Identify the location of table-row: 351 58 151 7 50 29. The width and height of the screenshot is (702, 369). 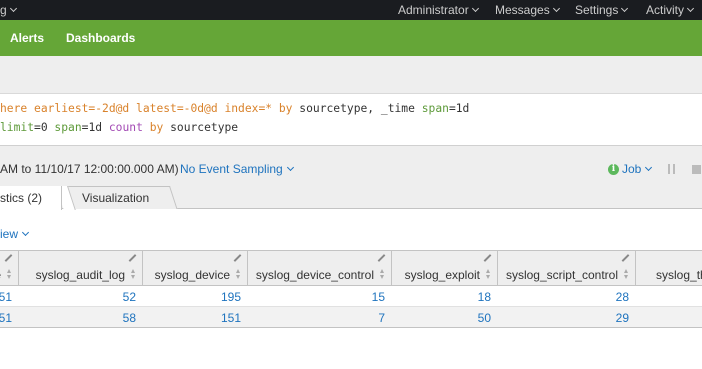
(351, 317).